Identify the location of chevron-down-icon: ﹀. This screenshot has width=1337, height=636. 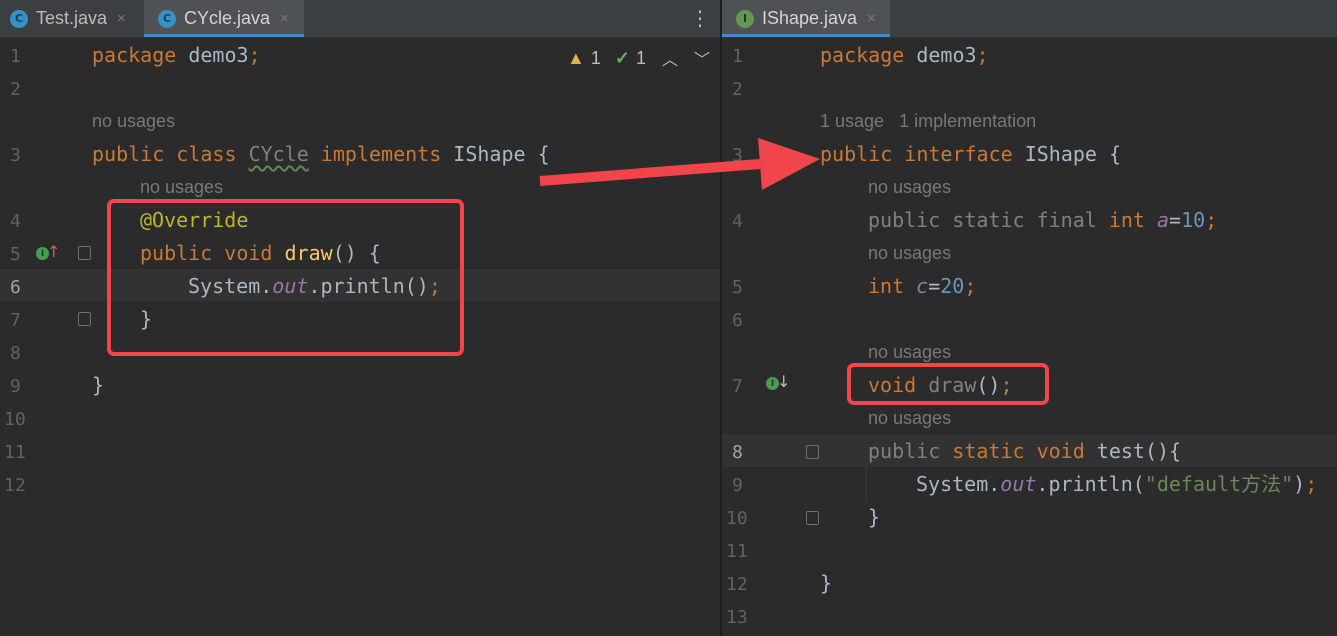
(702, 58).